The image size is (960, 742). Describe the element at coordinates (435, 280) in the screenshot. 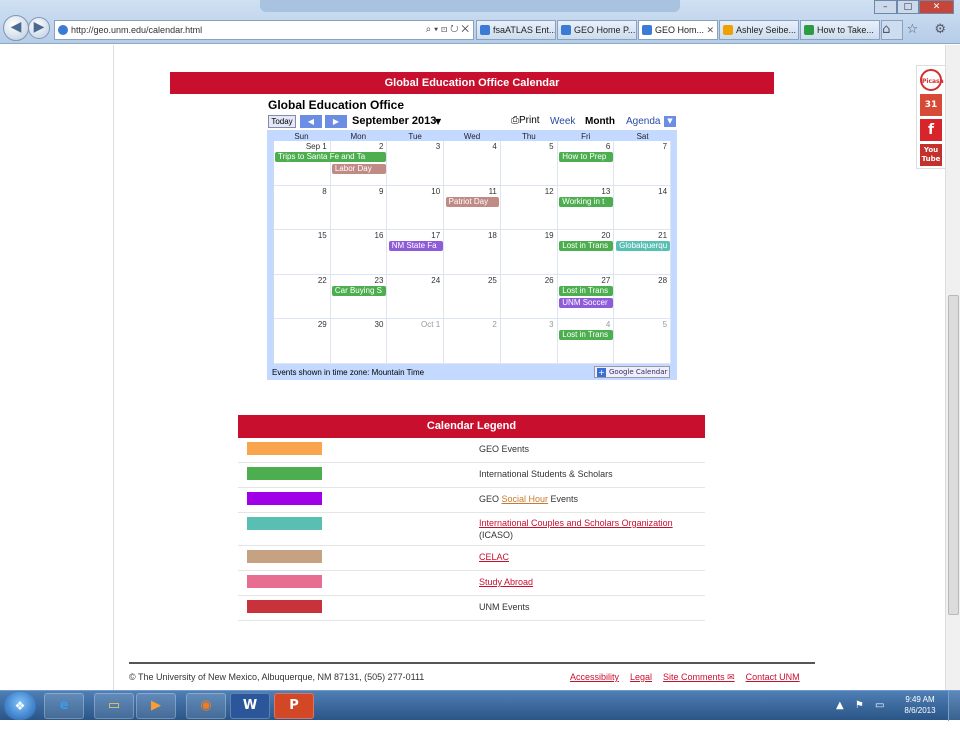

I see `day-number: 24` at that location.